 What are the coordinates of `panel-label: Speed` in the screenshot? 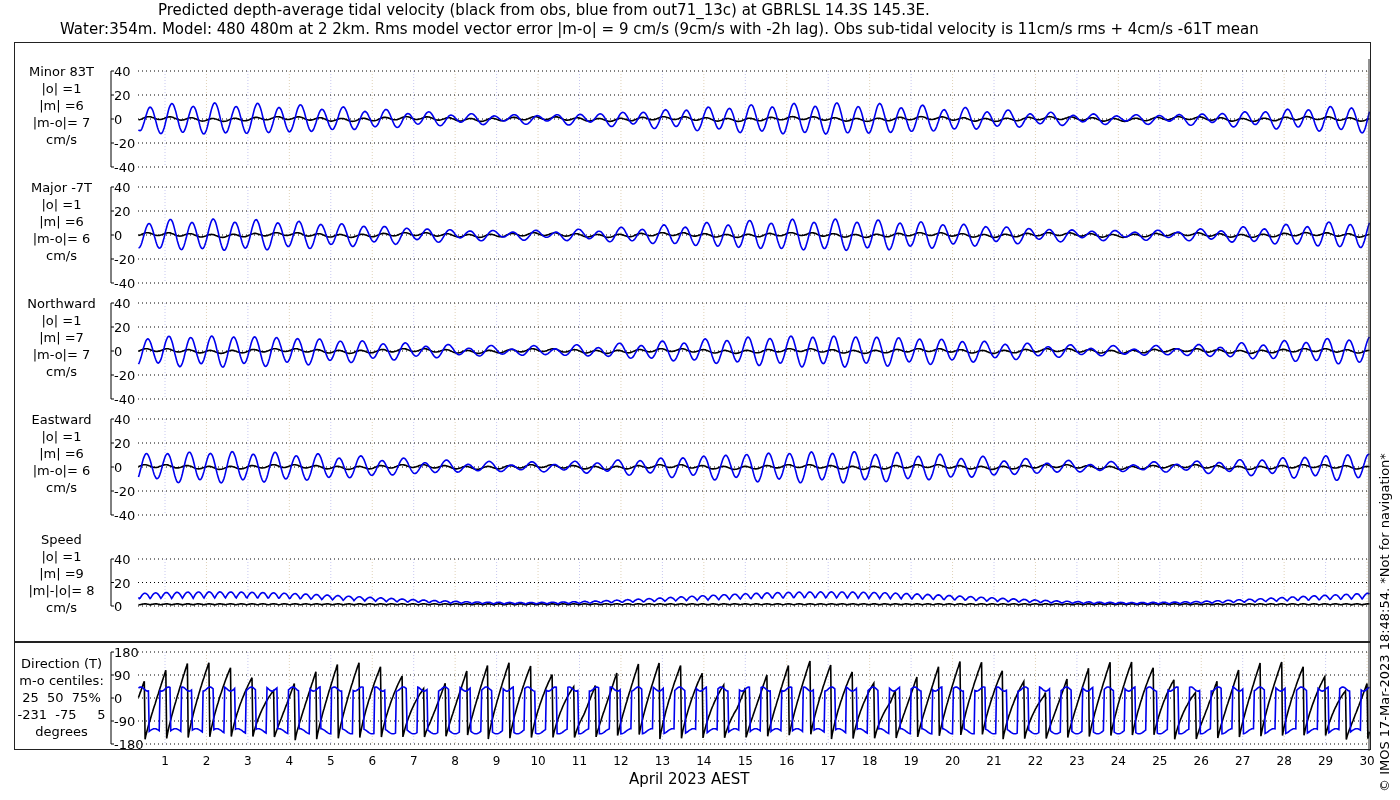 It's located at (61, 539).